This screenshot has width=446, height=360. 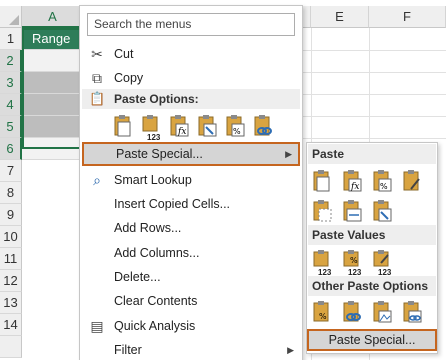 I want to click on row-header-9: 9, so click(x=11, y=215).